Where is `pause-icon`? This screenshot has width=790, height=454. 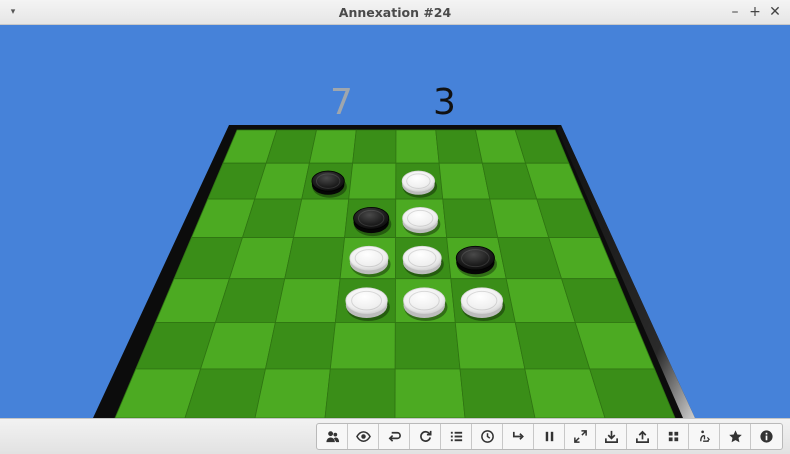 pause-icon is located at coordinates (549, 436).